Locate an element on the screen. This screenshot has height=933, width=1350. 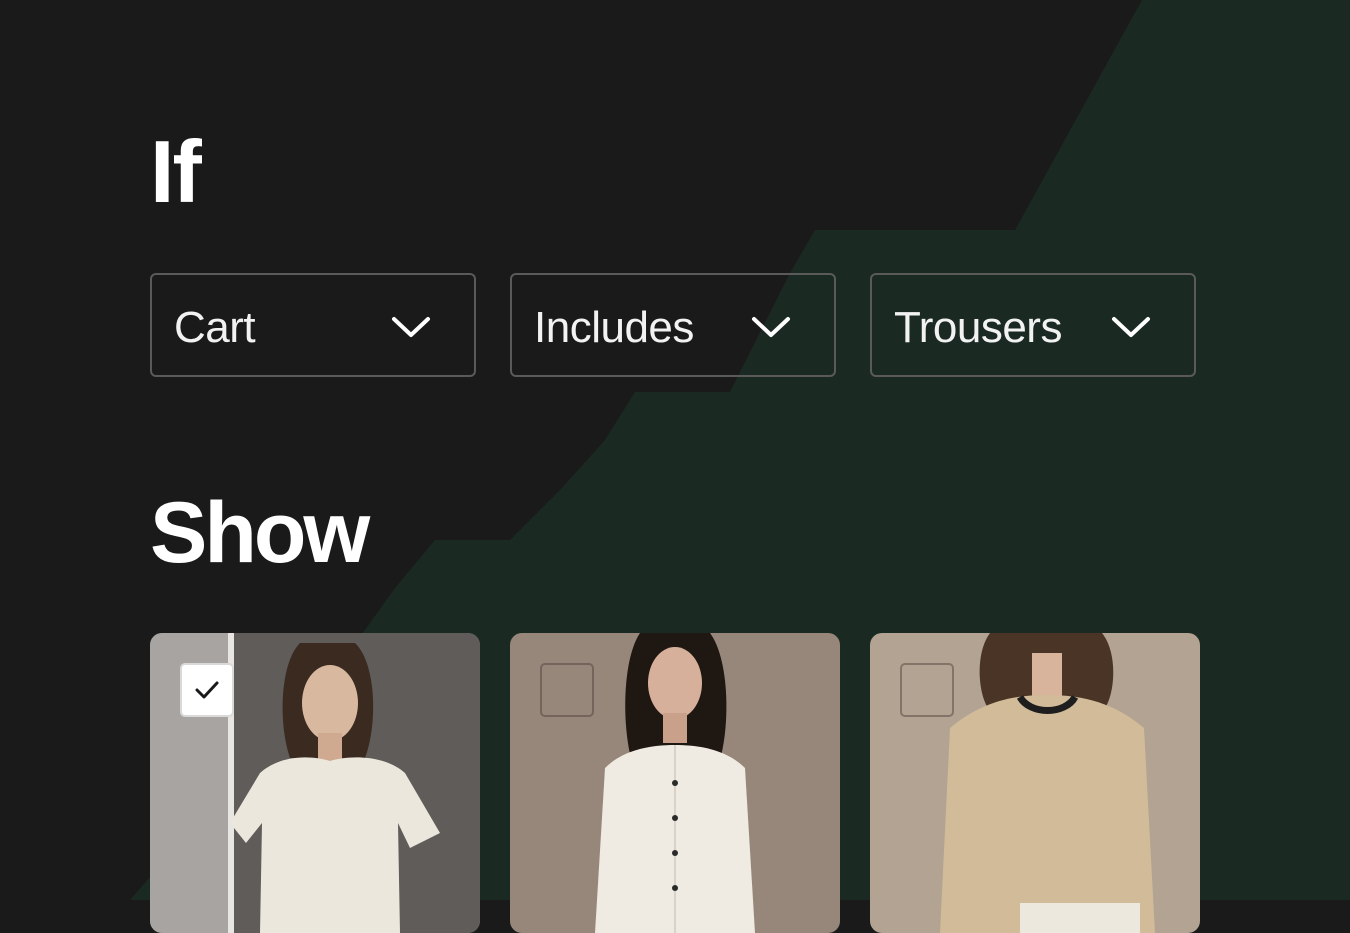
subject-dropdown: Cart is located at coordinates (313, 325).